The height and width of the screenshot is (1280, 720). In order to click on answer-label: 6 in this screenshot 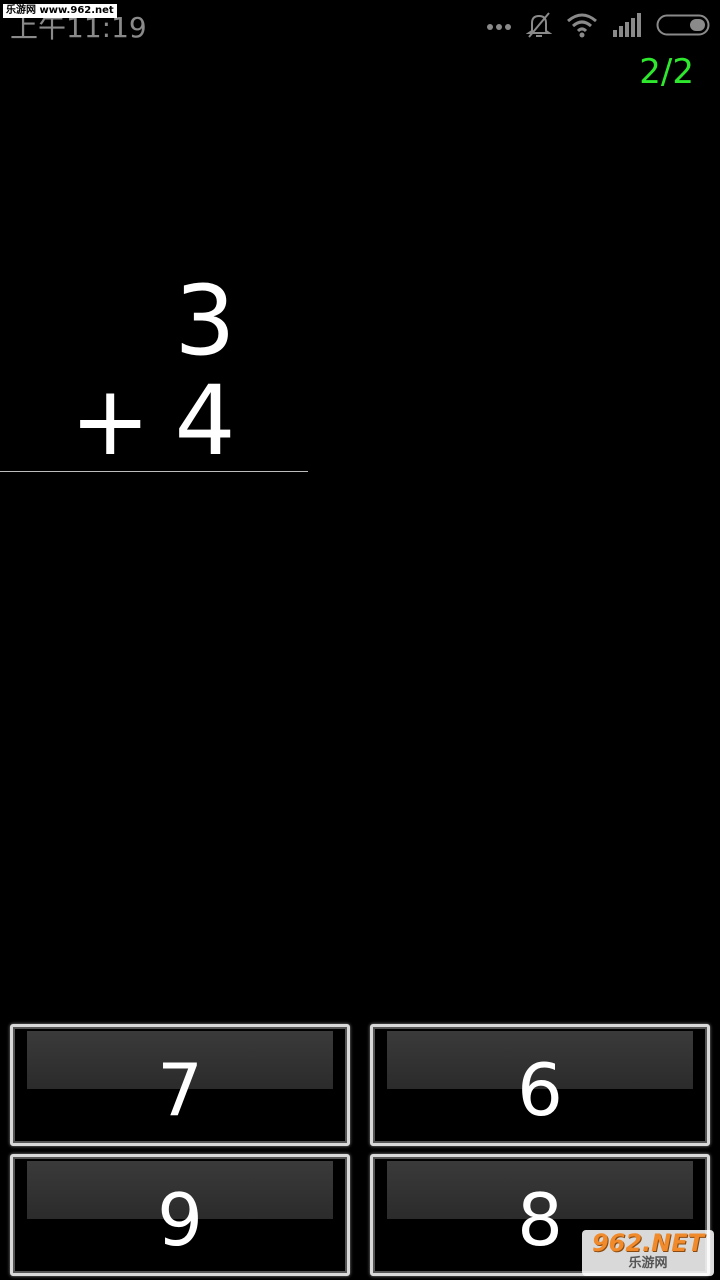, I will do `click(540, 1090)`.